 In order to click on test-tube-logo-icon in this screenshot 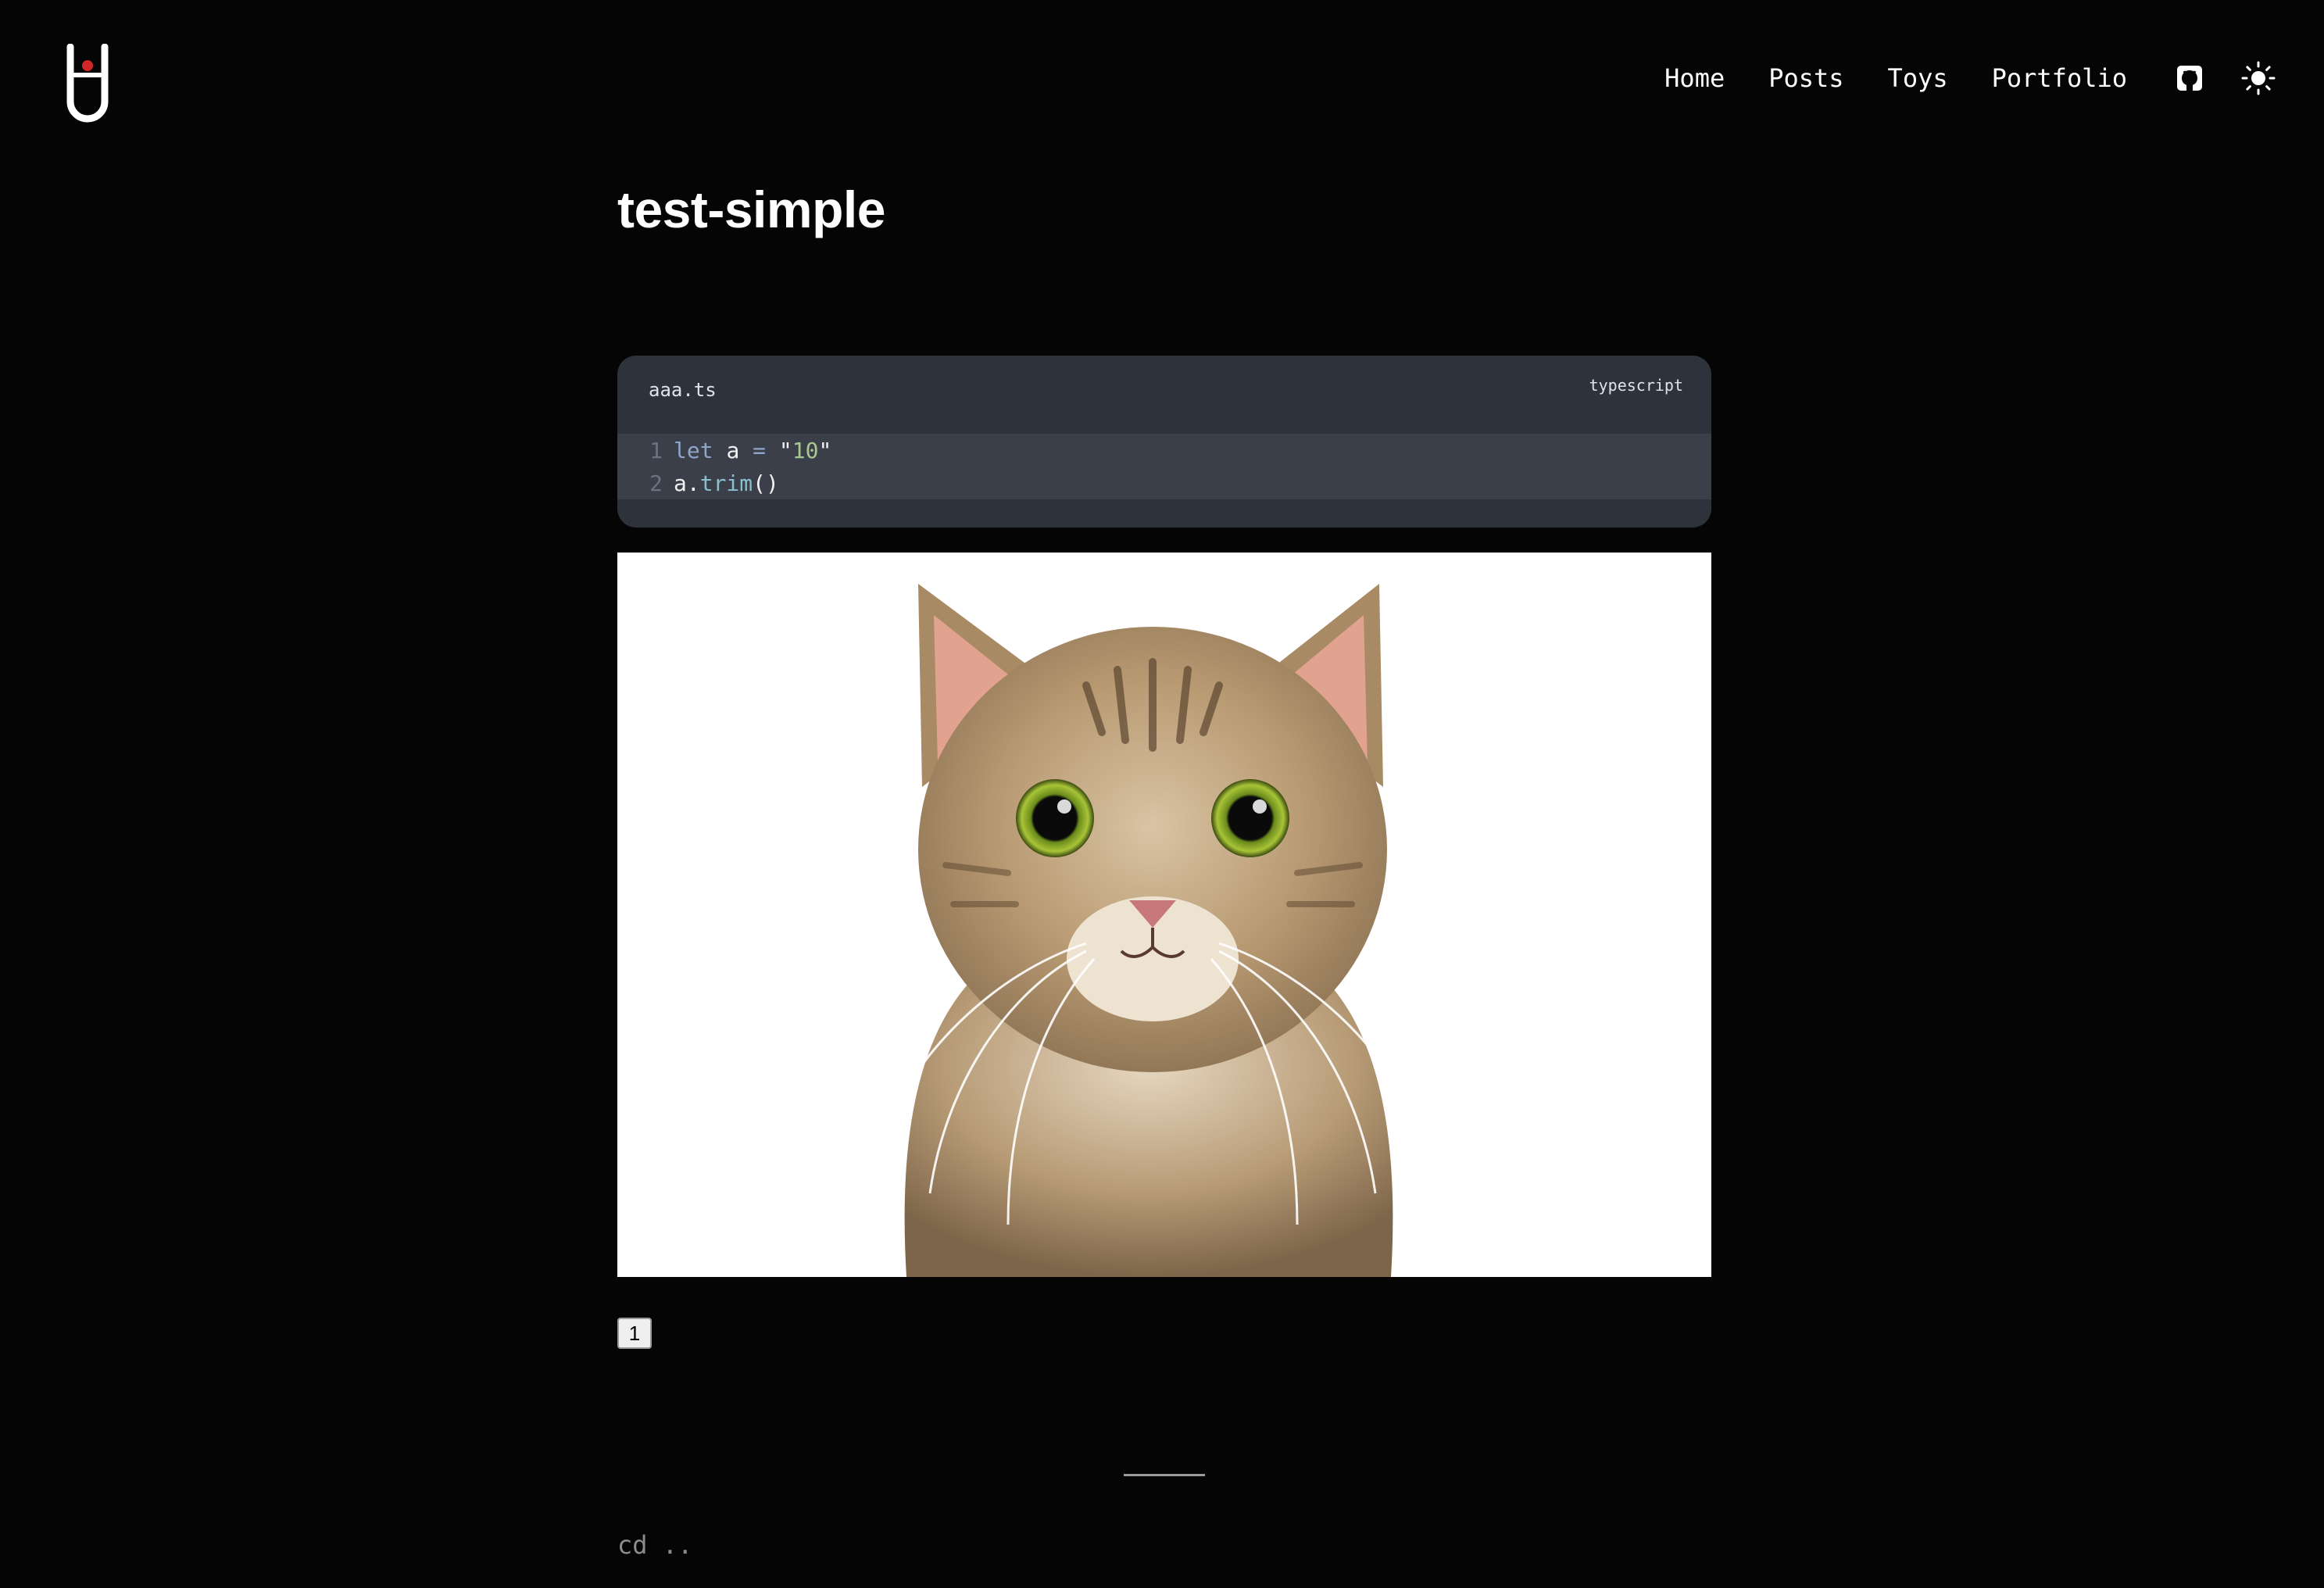, I will do `click(88, 85)`.